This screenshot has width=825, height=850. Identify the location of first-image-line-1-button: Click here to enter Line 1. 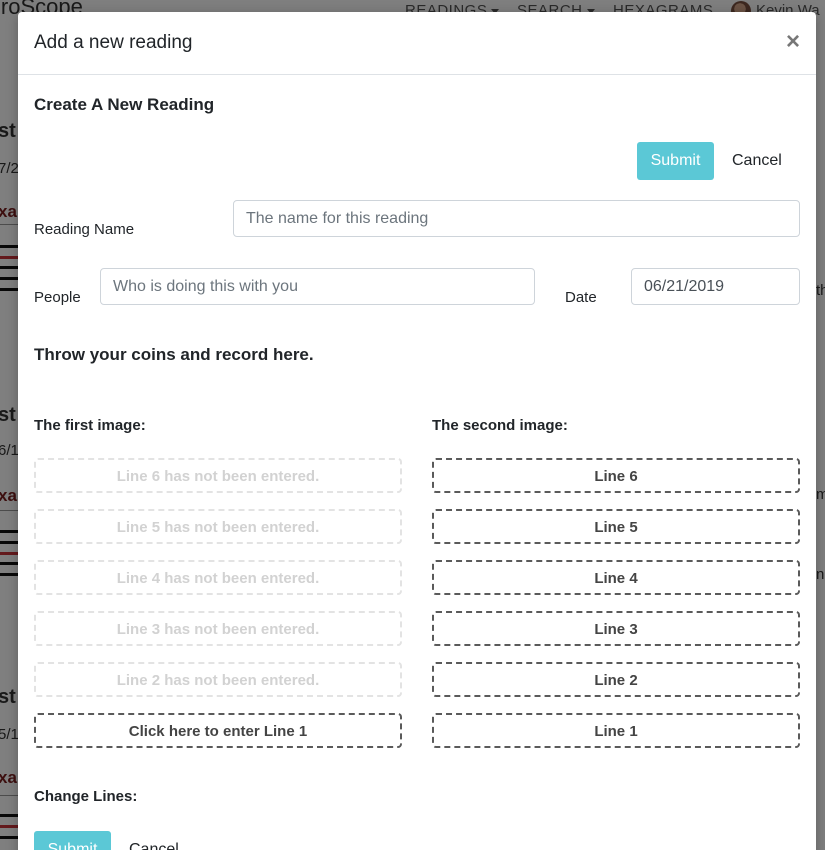
(218, 730).